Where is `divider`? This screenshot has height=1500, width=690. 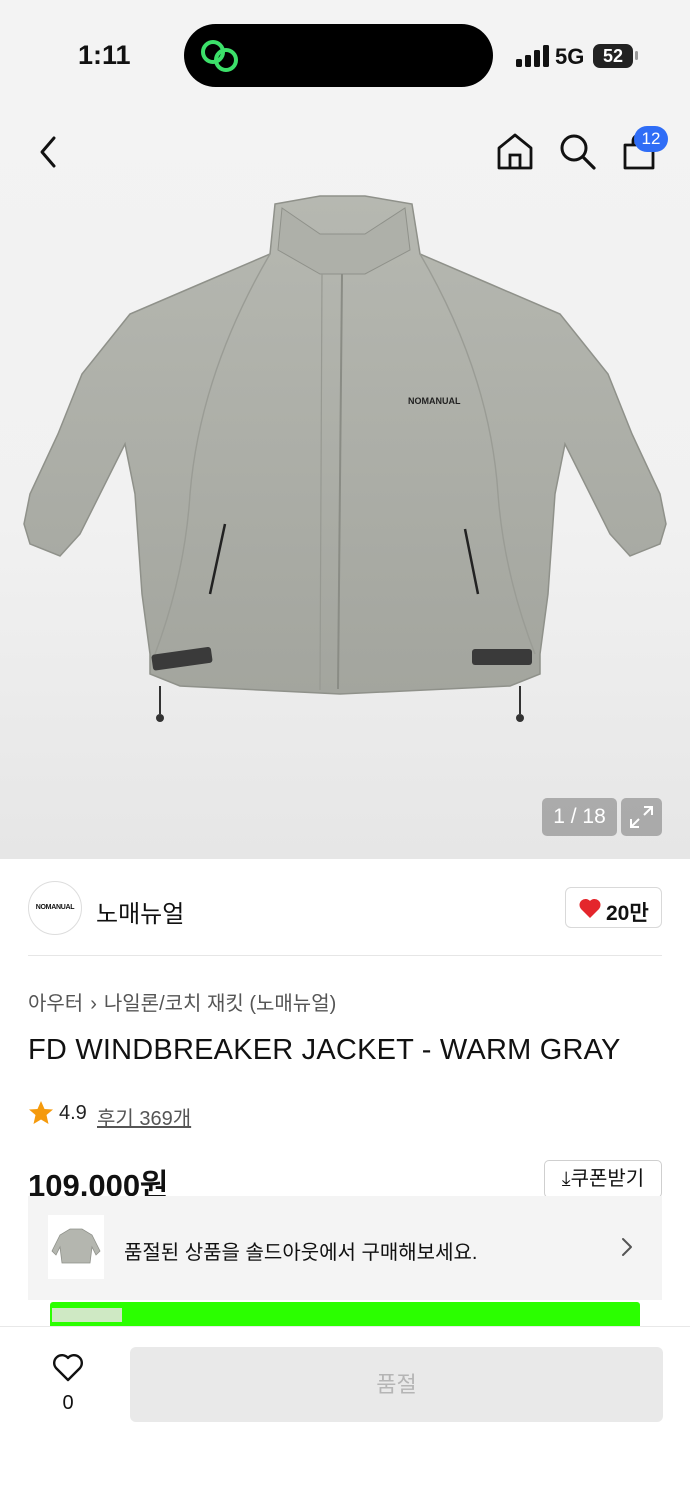
divider is located at coordinates (345, 955).